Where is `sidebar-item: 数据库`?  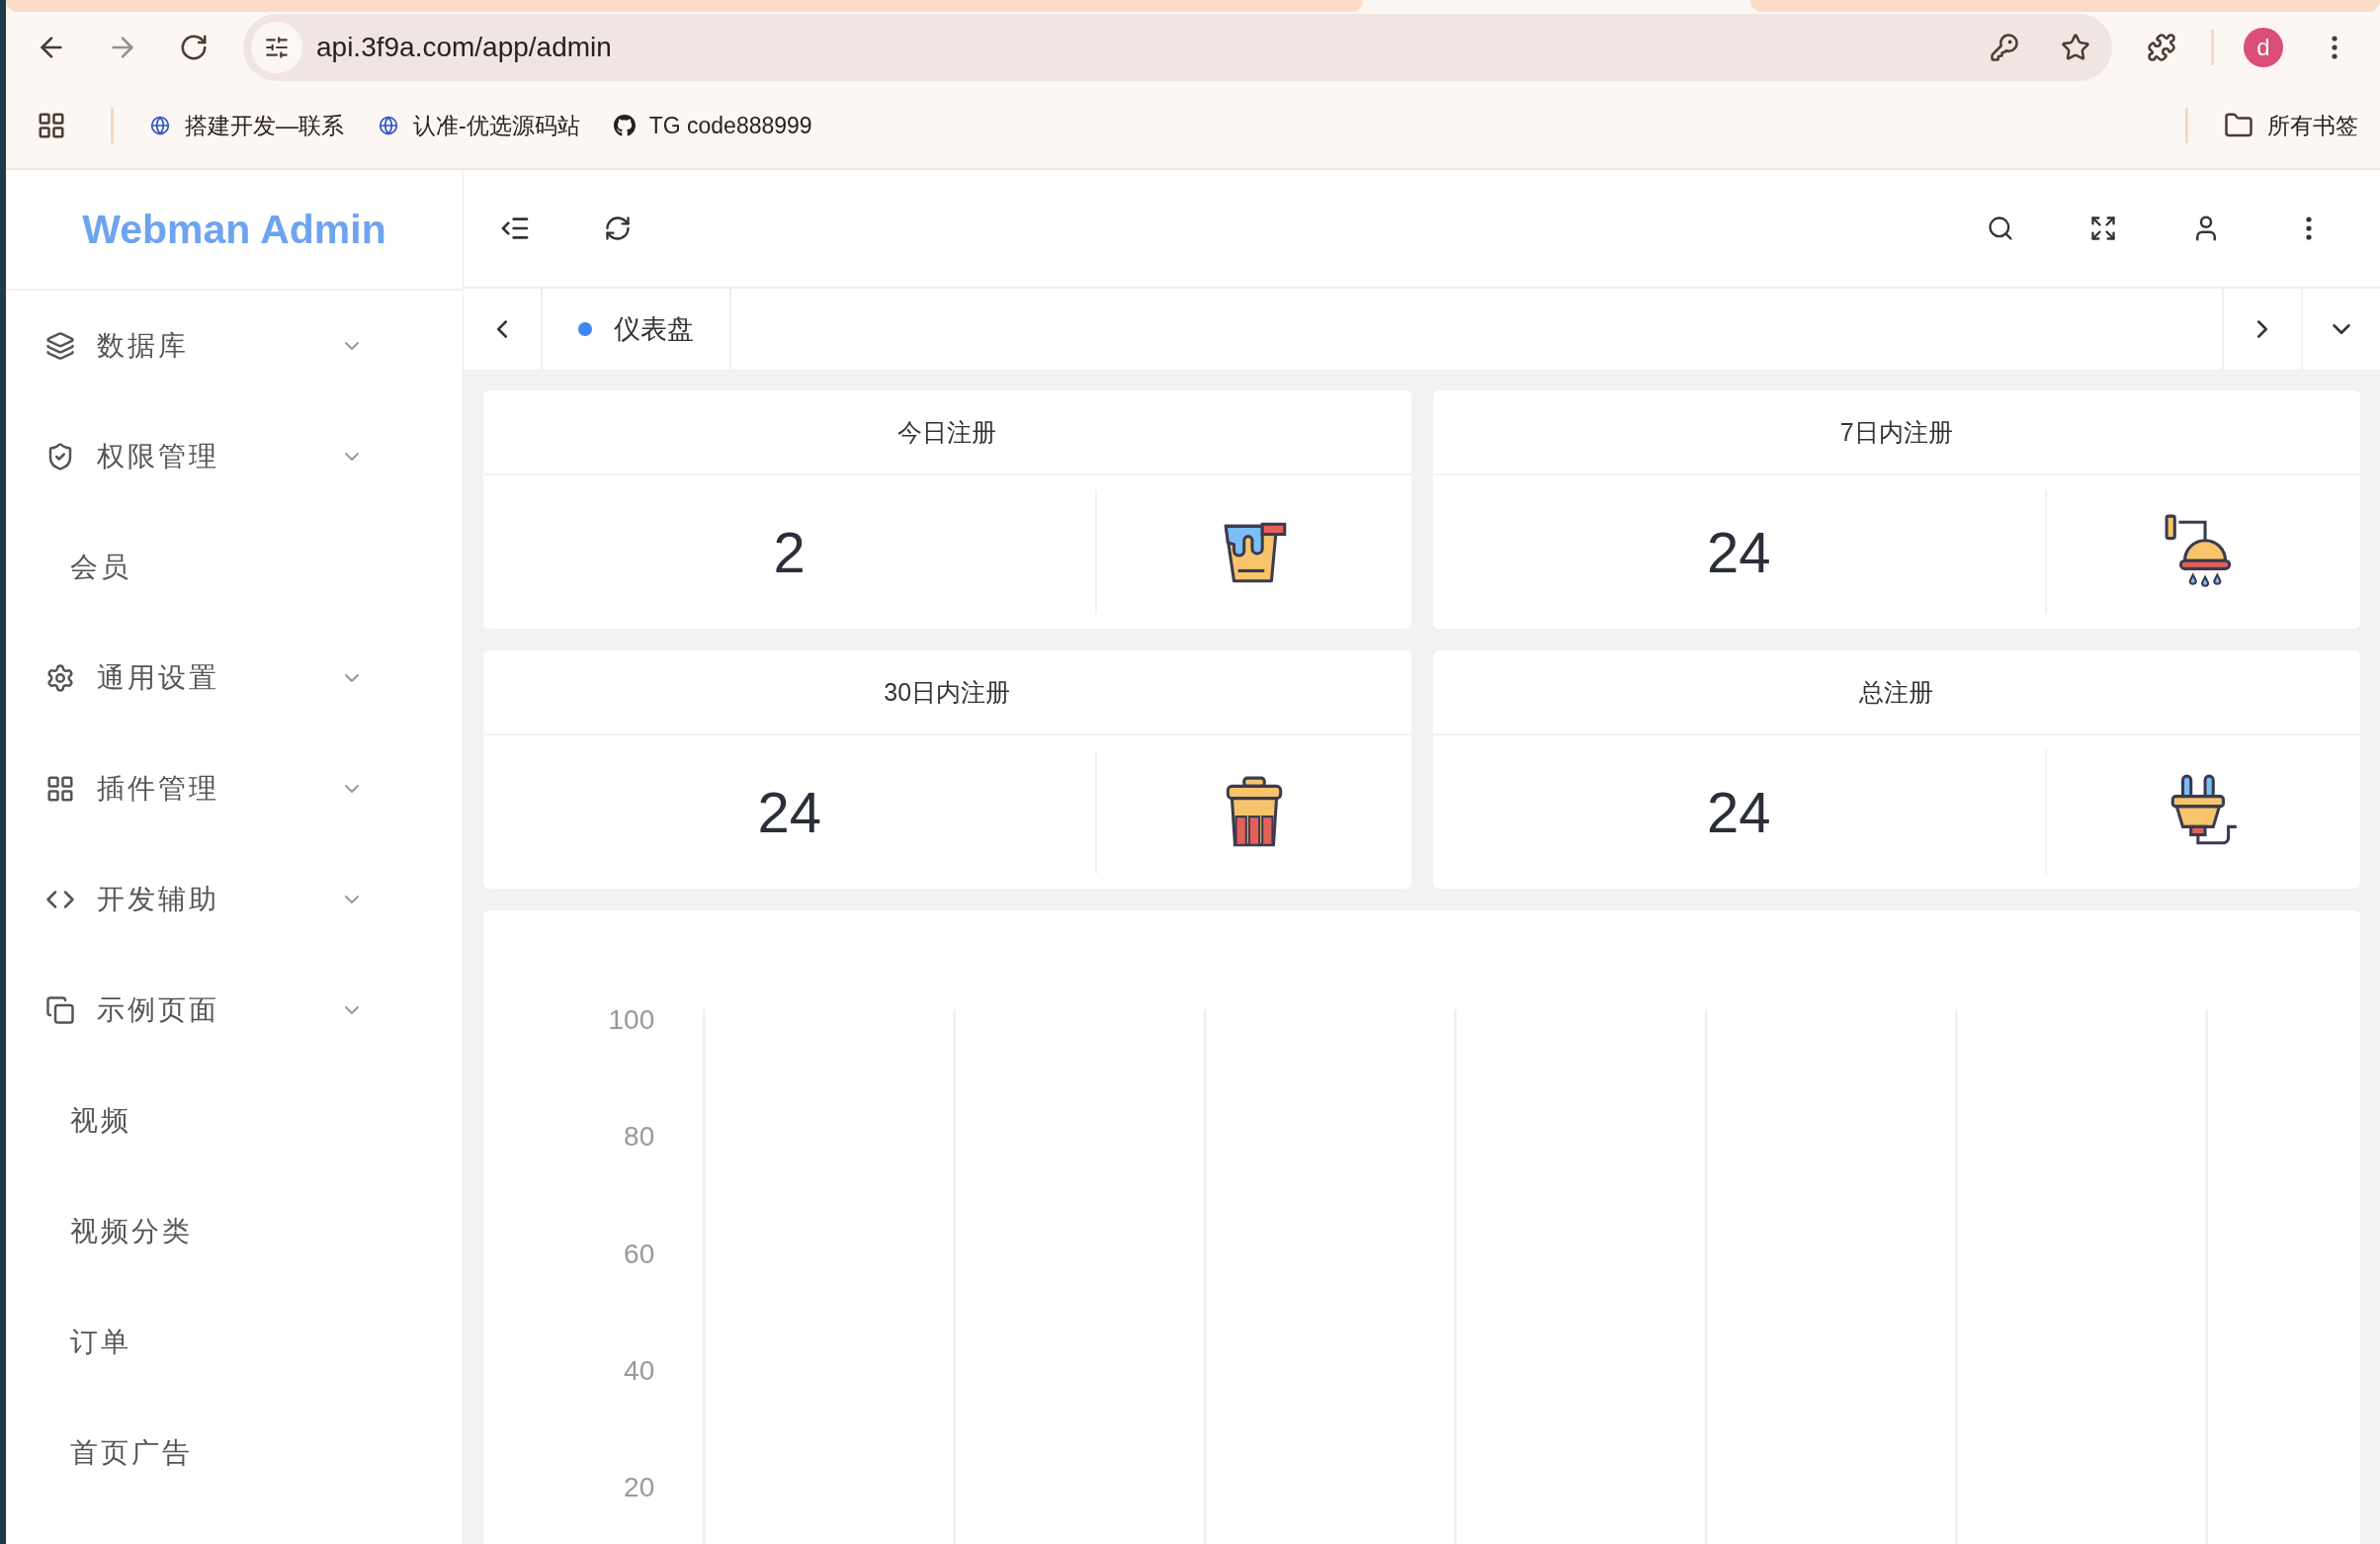 sidebar-item: 数据库 is located at coordinates (234, 346).